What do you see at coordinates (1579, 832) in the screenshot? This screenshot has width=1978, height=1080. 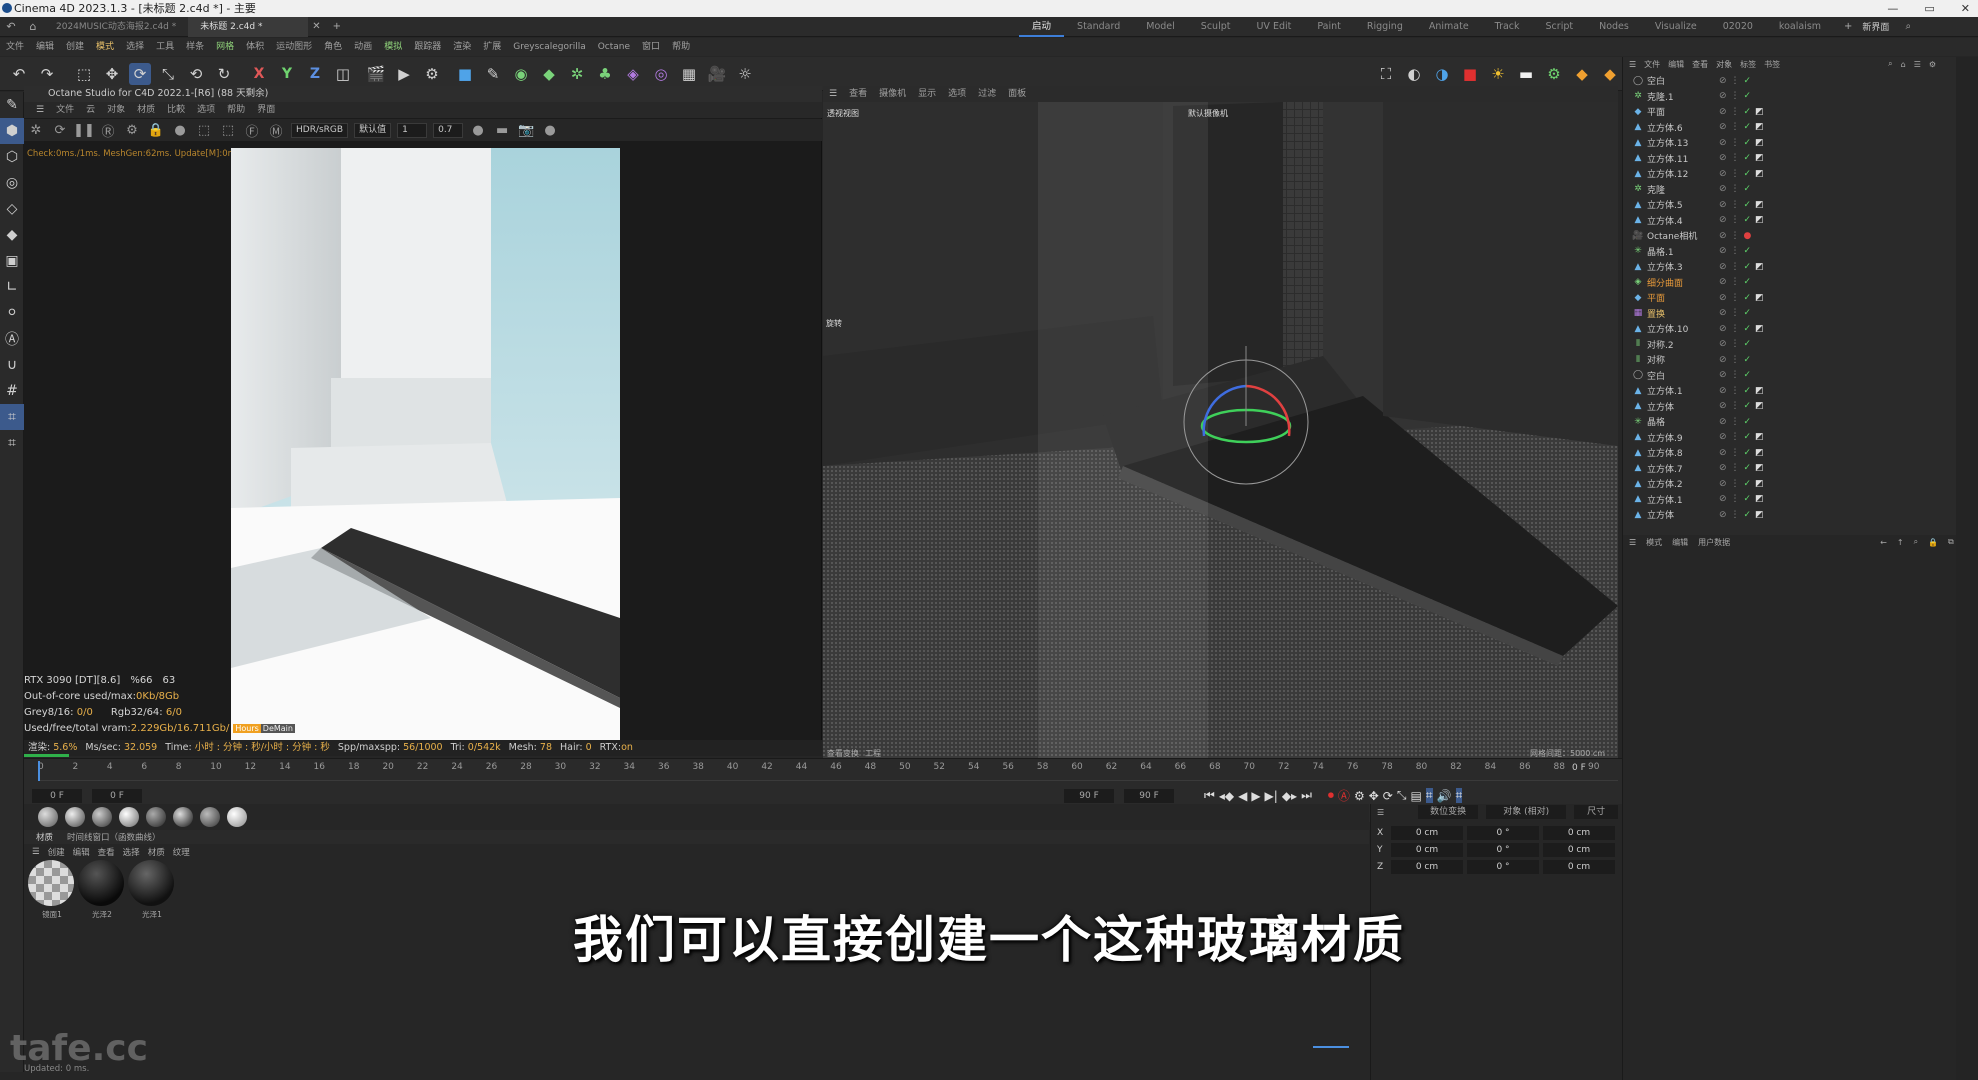 I see `size-x-field: 0 cm` at bounding box center [1579, 832].